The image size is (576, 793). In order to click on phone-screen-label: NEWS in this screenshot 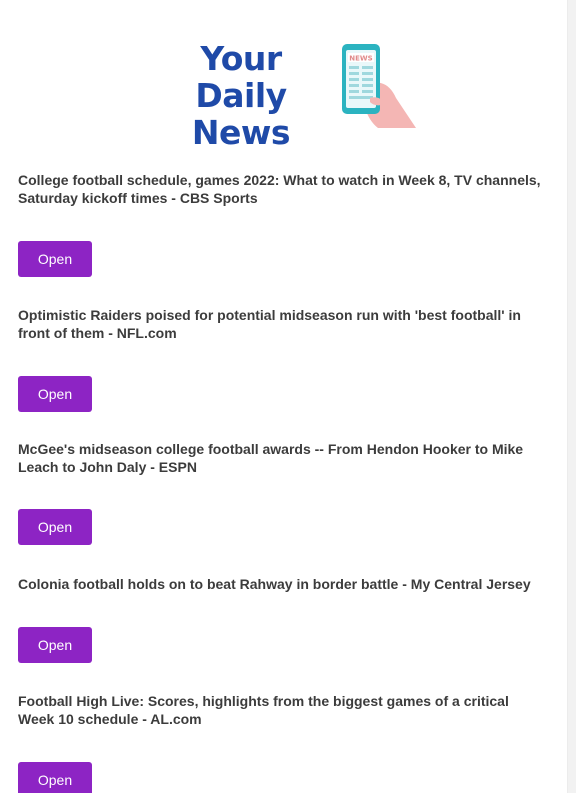, I will do `click(360, 59)`.